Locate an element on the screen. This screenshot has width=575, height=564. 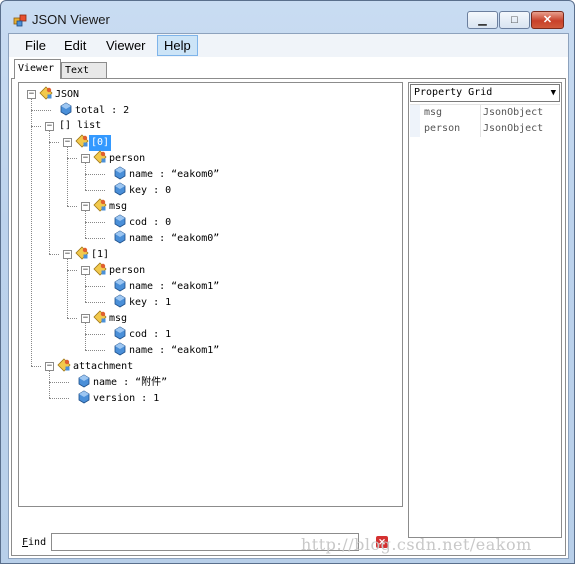
tree-node: [] list is located at coordinates (80, 126).